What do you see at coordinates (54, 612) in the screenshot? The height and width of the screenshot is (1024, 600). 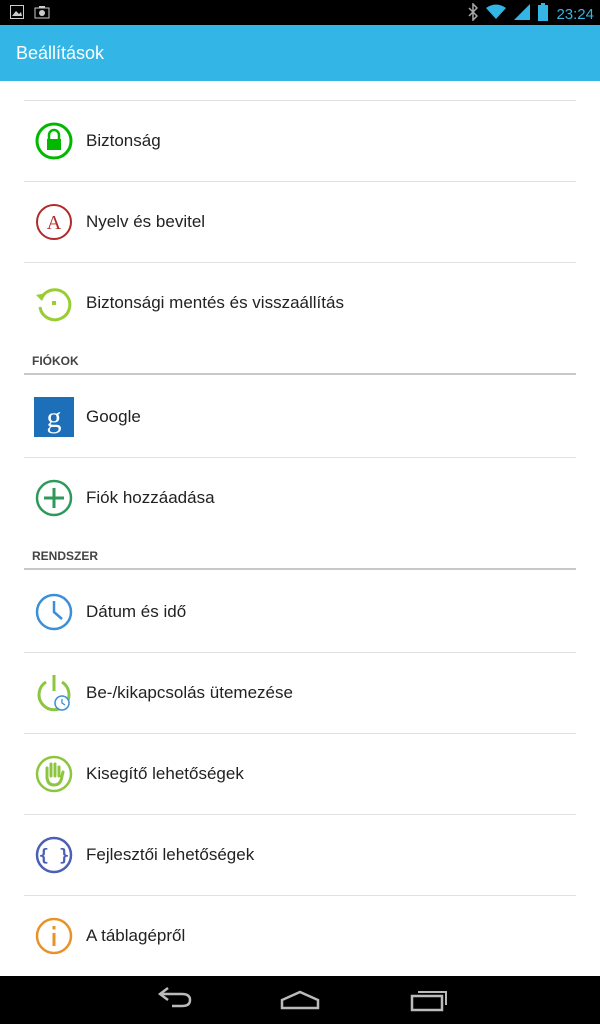 I see `clock-icon` at bounding box center [54, 612].